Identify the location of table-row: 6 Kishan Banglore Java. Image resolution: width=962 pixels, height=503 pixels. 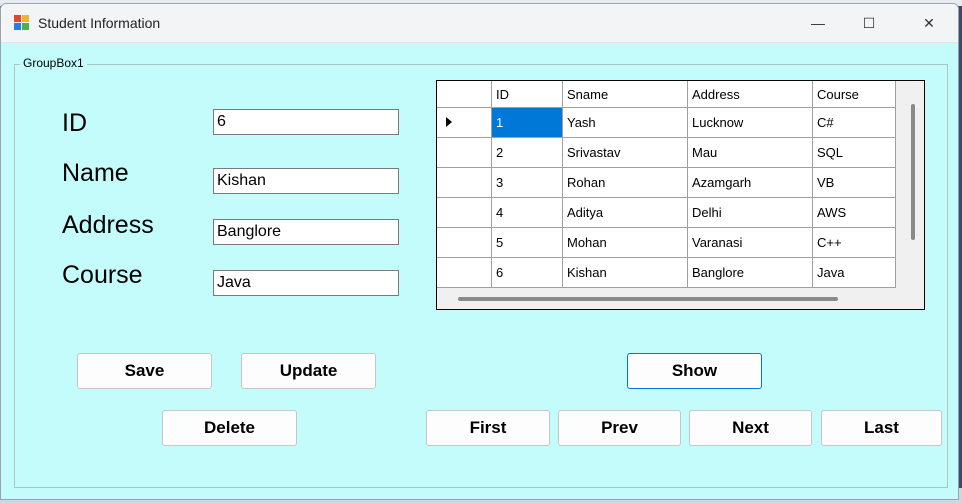
(666, 272).